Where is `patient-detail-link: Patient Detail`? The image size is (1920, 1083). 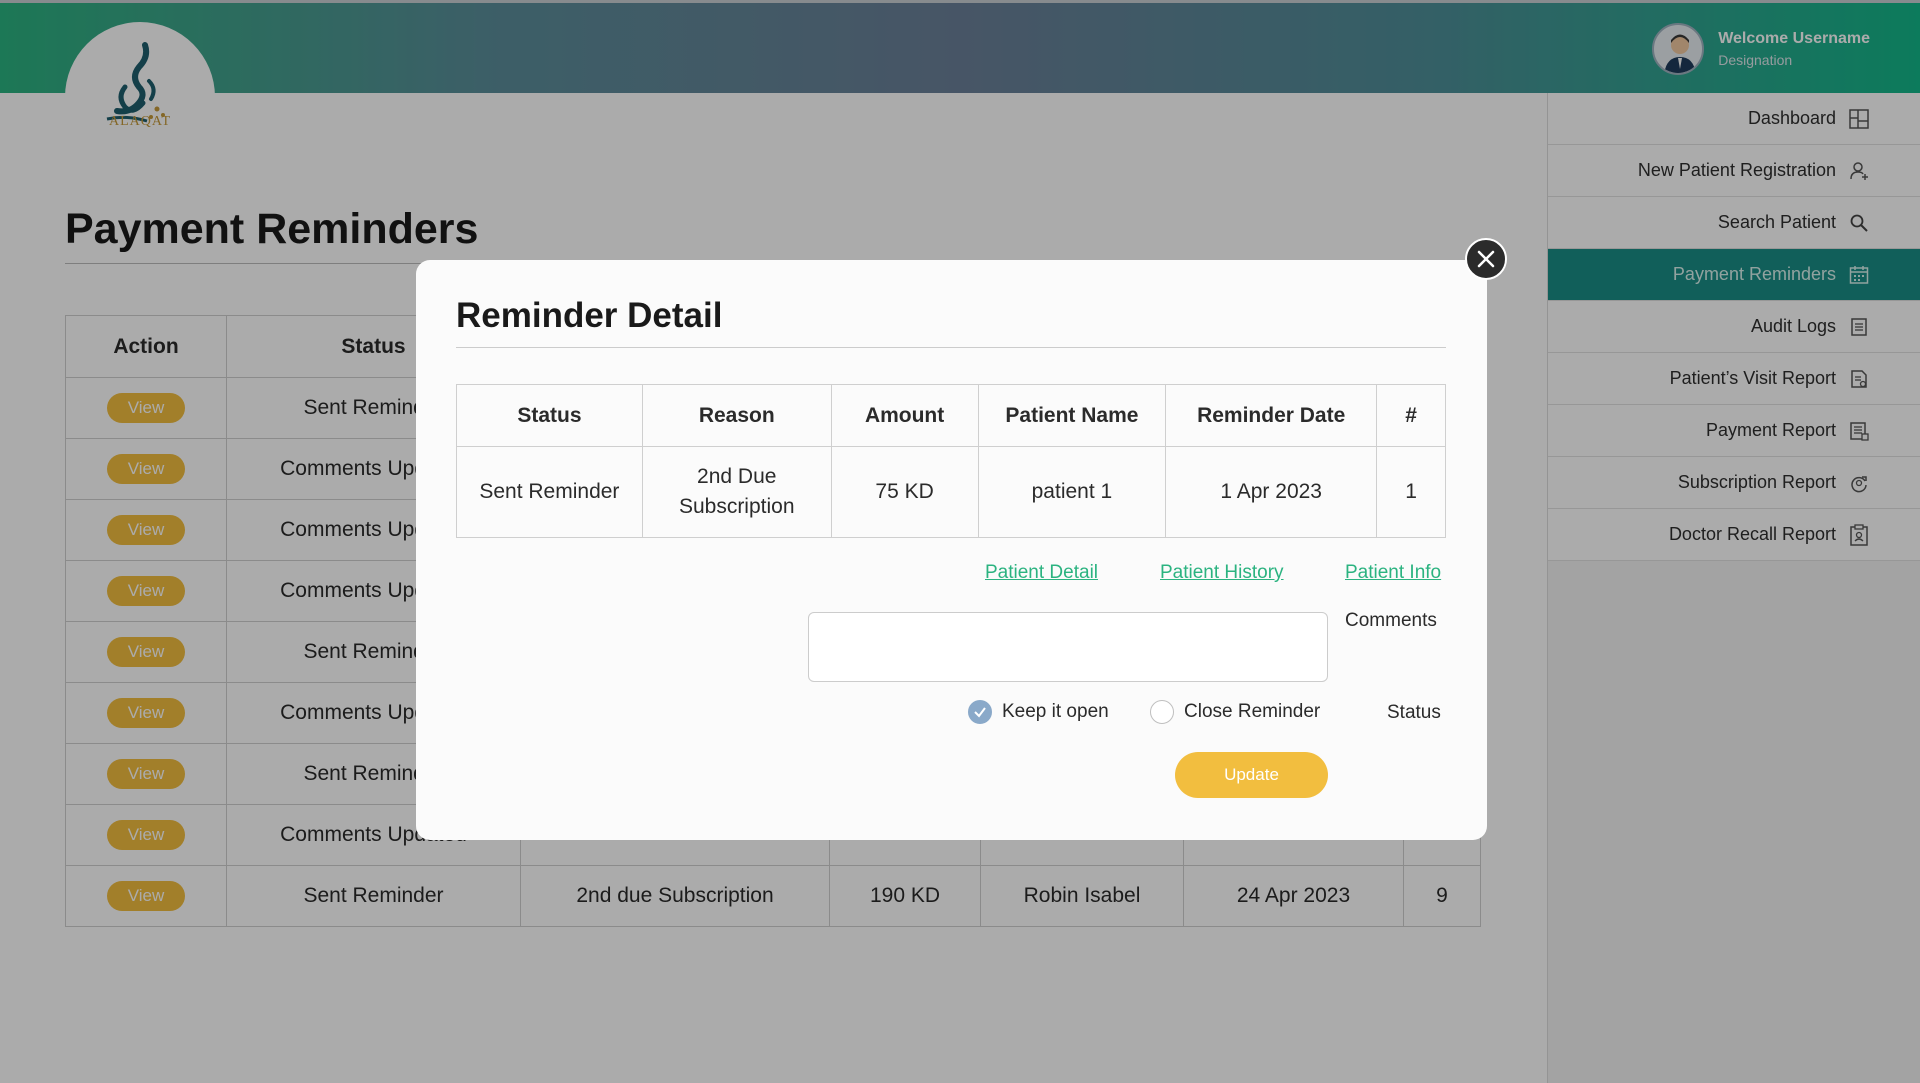
patient-detail-link: Patient Detail is located at coordinates (1041, 573).